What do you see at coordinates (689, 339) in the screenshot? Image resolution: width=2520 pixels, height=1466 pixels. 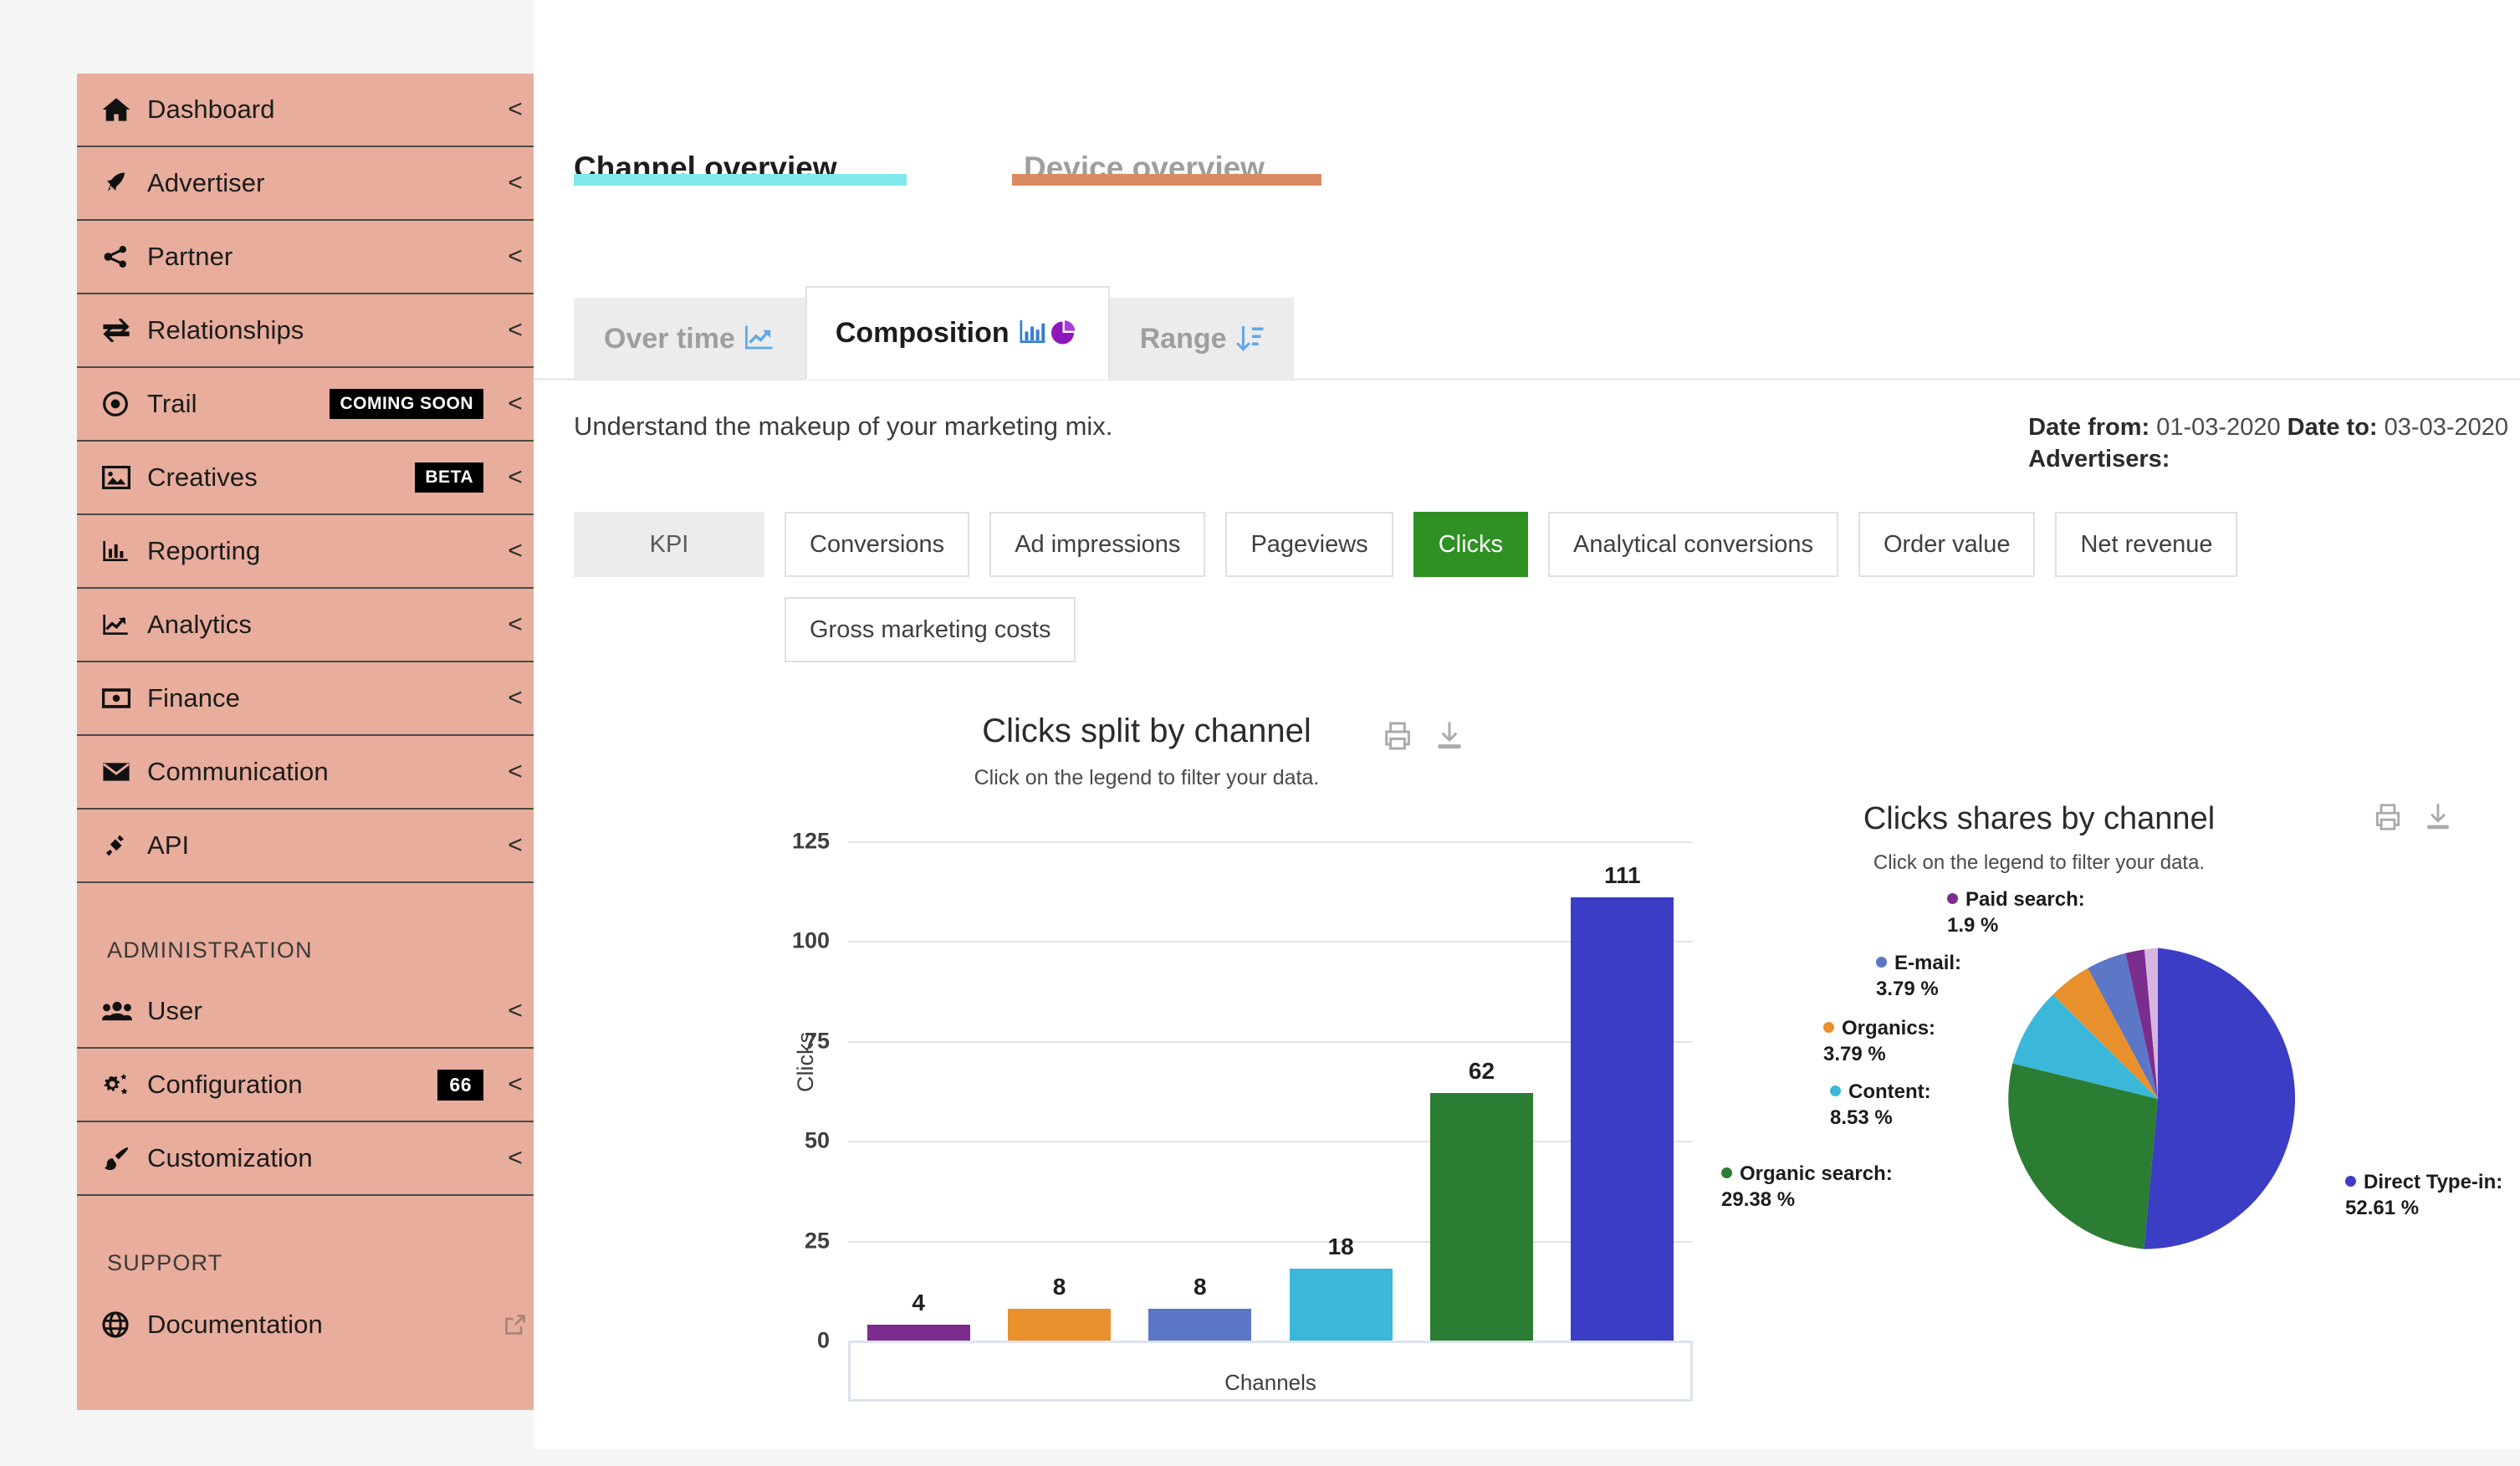 I see `tab-over-time: Over time` at bounding box center [689, 339].